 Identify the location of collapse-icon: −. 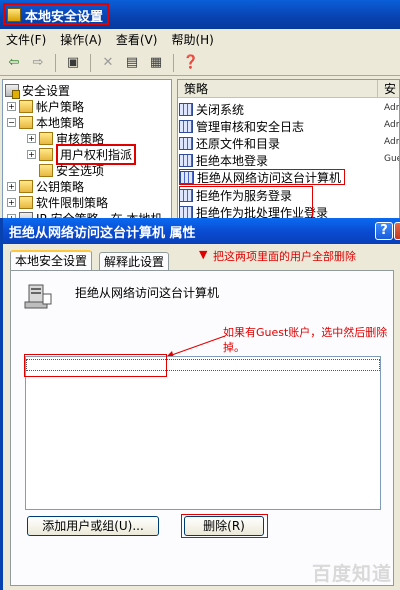
(11, 122).